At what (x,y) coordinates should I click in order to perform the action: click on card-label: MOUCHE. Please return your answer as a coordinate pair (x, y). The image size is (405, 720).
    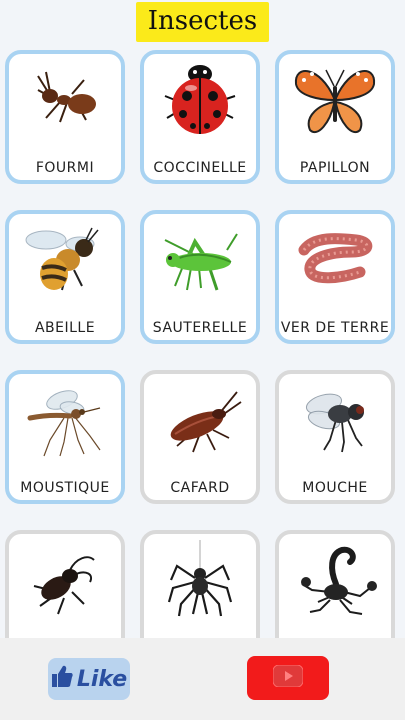
    Looking at the image, I should click on (335, 488).